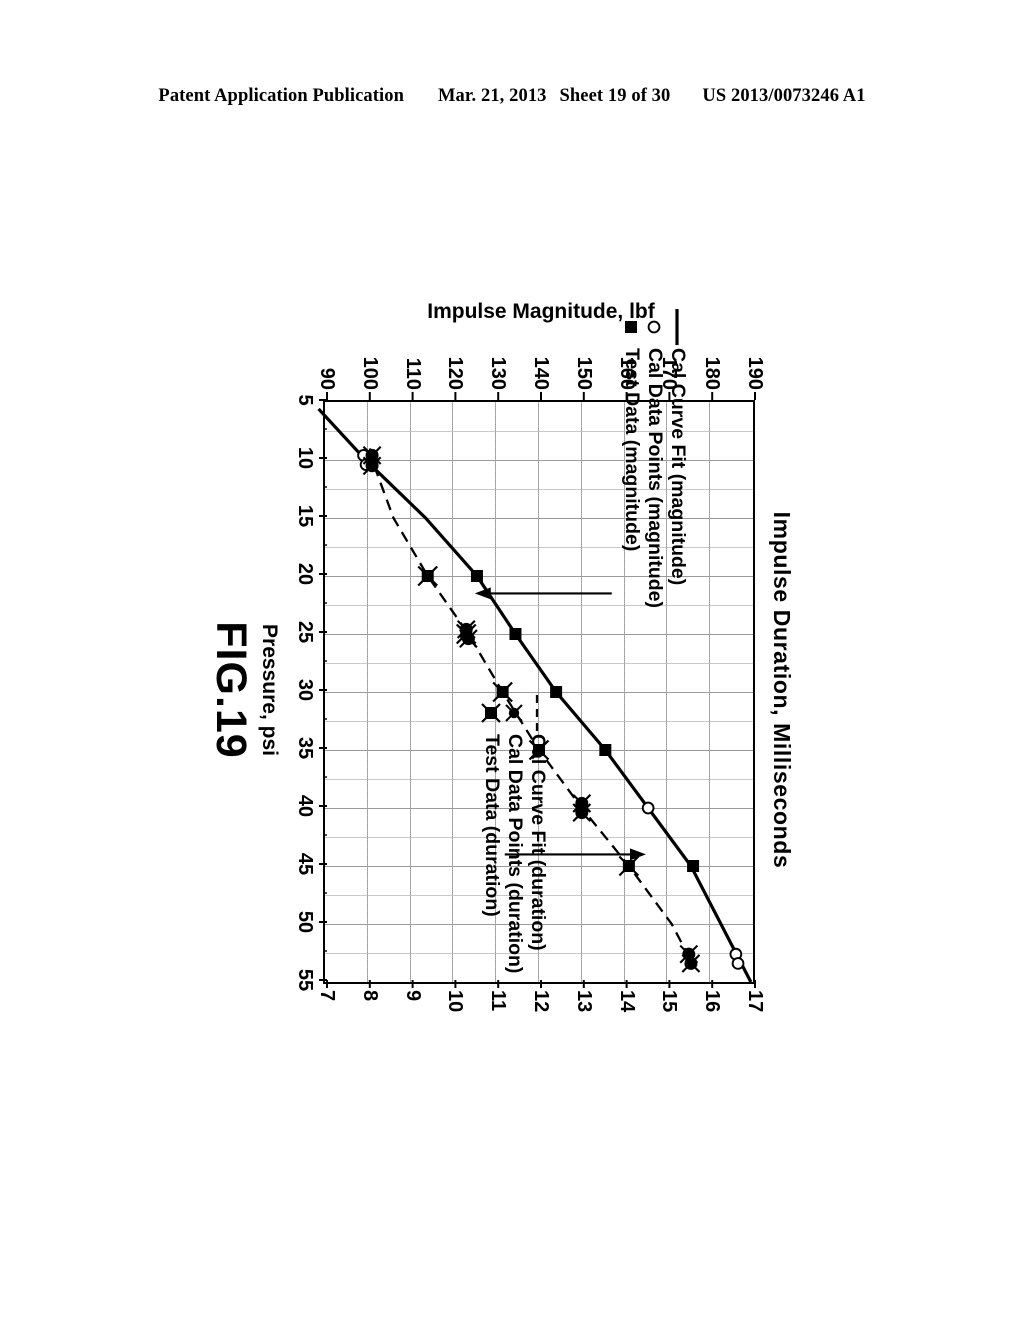 The width and height of the screenshot is (1024, 1320). I want to click on header-sheet: Sheet 19 of 30, so click(615, 96).